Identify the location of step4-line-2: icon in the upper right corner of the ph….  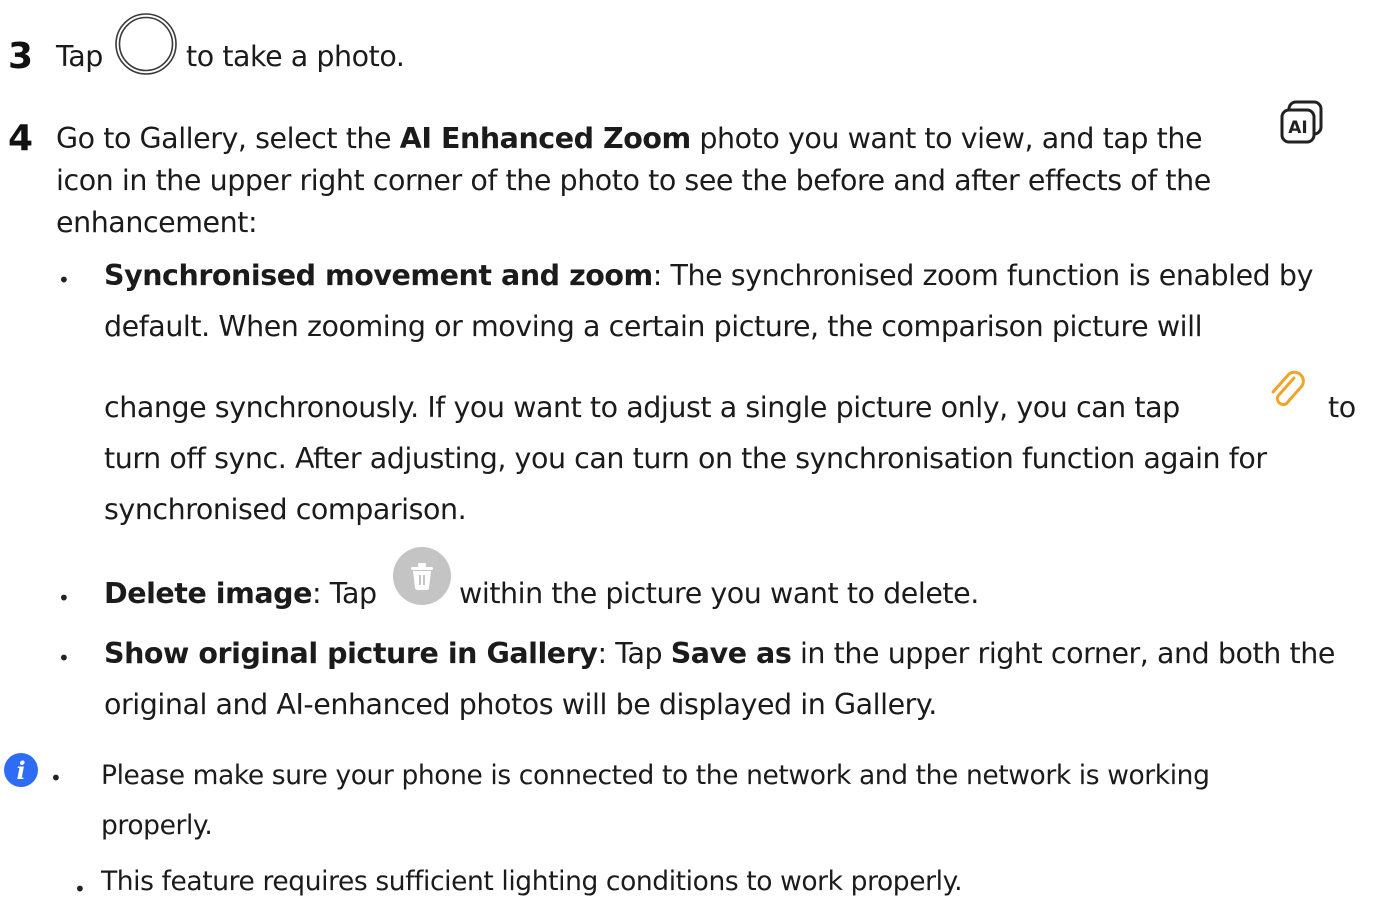
(633, 180).